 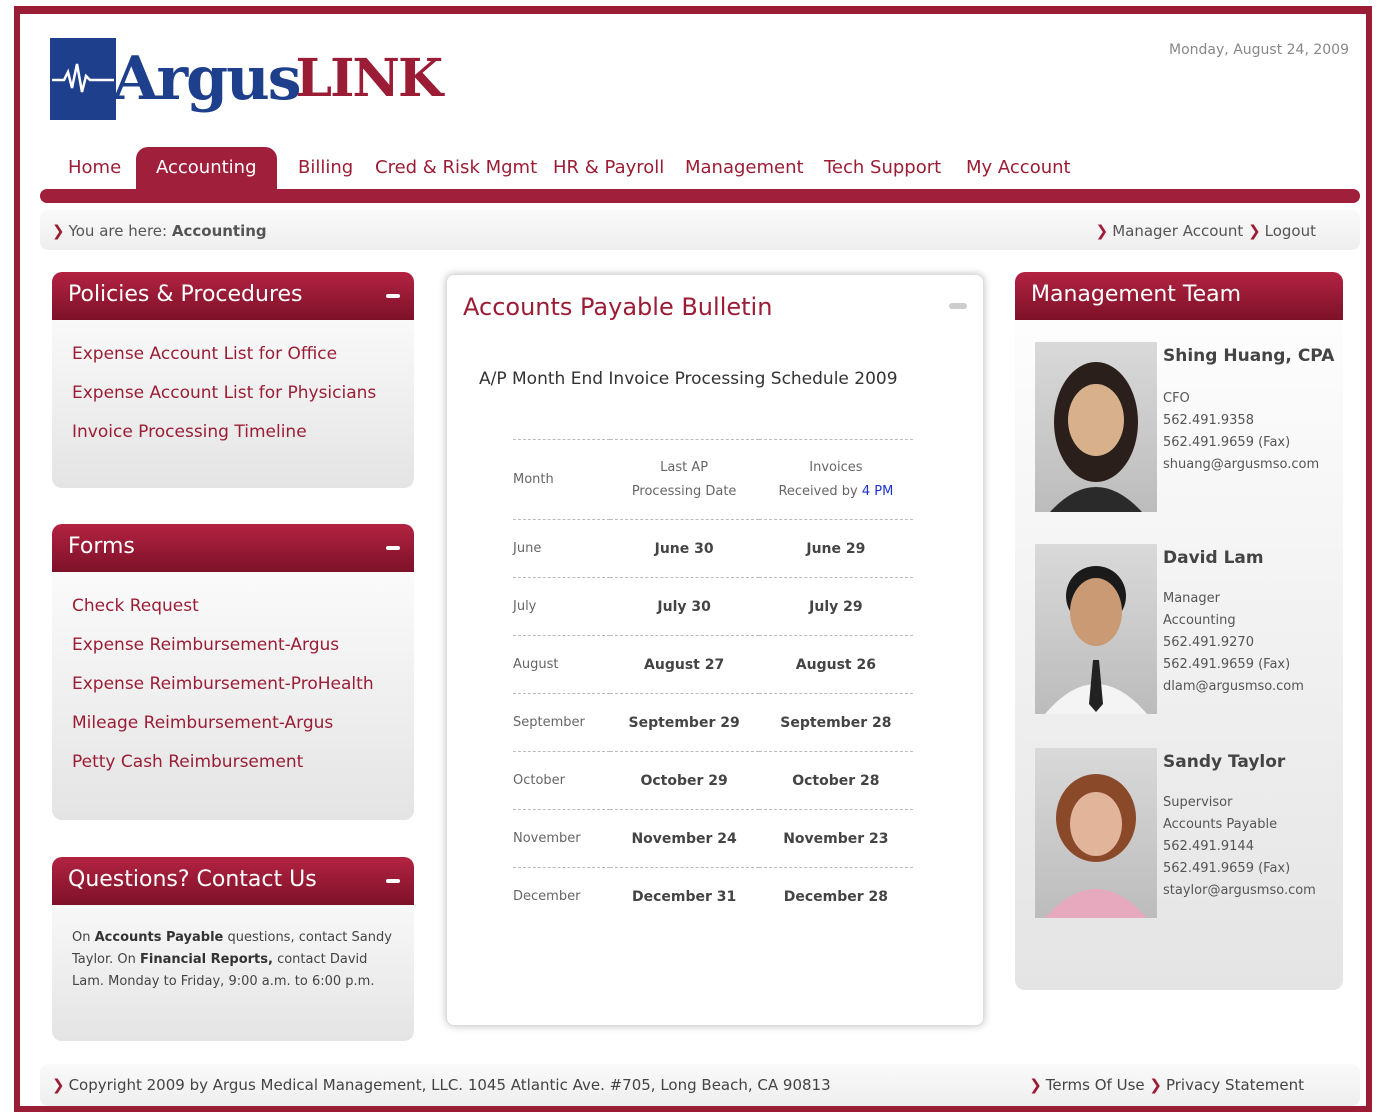 What do you see at coordinates (836, 467) in the screenshot?
I see `col-invoices-line1: Invoices` at bounding box center [836, 467].